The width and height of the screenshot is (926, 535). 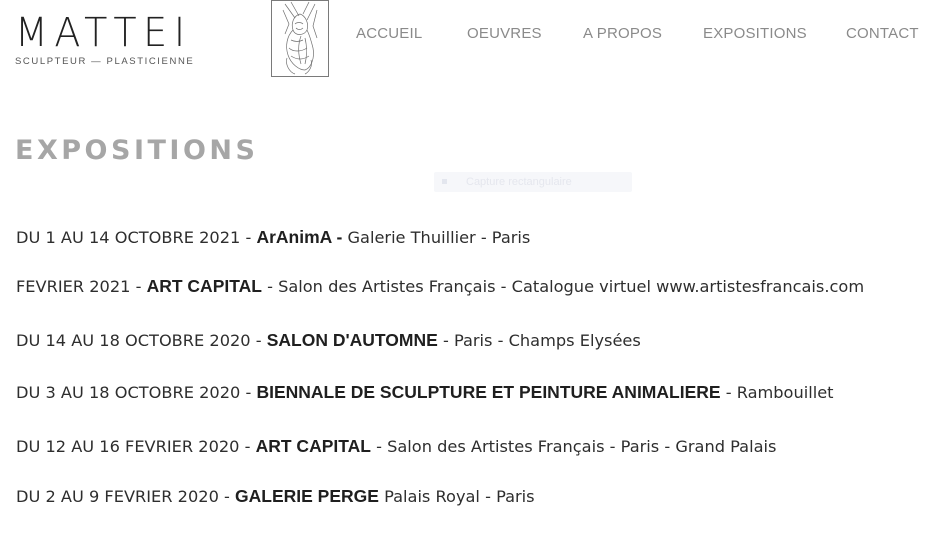 I want to click on expo-date: DU 1 AU 14 OCTOBRE 2021 -, so click(x=136, y=237).